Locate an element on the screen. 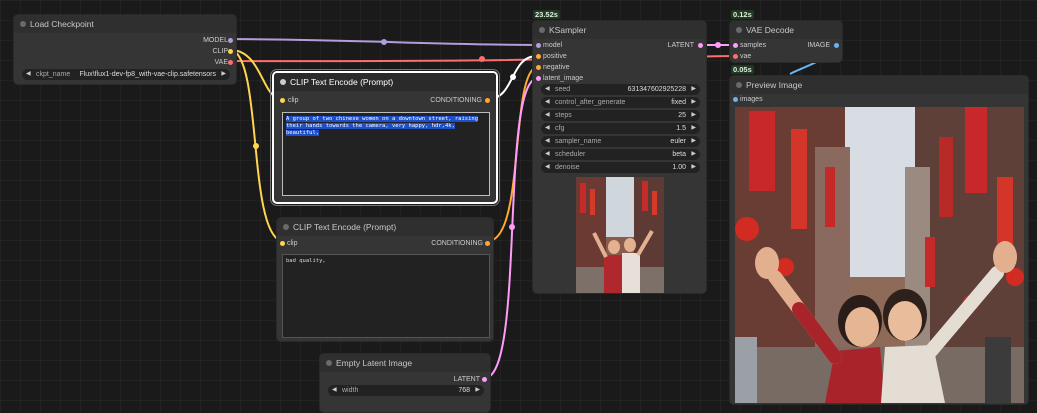  output-vae-port-icon is located at coordinates (230, 62).